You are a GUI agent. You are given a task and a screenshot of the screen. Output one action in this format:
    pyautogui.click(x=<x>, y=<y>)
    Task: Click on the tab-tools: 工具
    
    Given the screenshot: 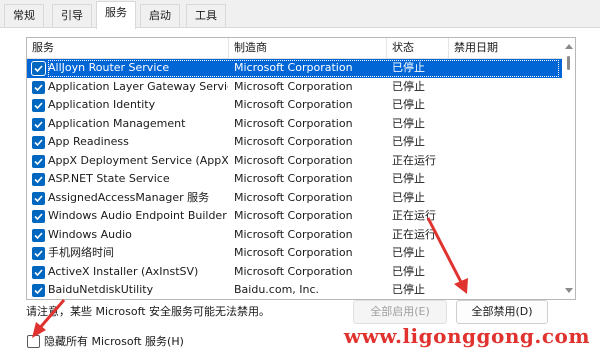 What is the action you would take?
    pyautogui.click(x=206, y=16)
    